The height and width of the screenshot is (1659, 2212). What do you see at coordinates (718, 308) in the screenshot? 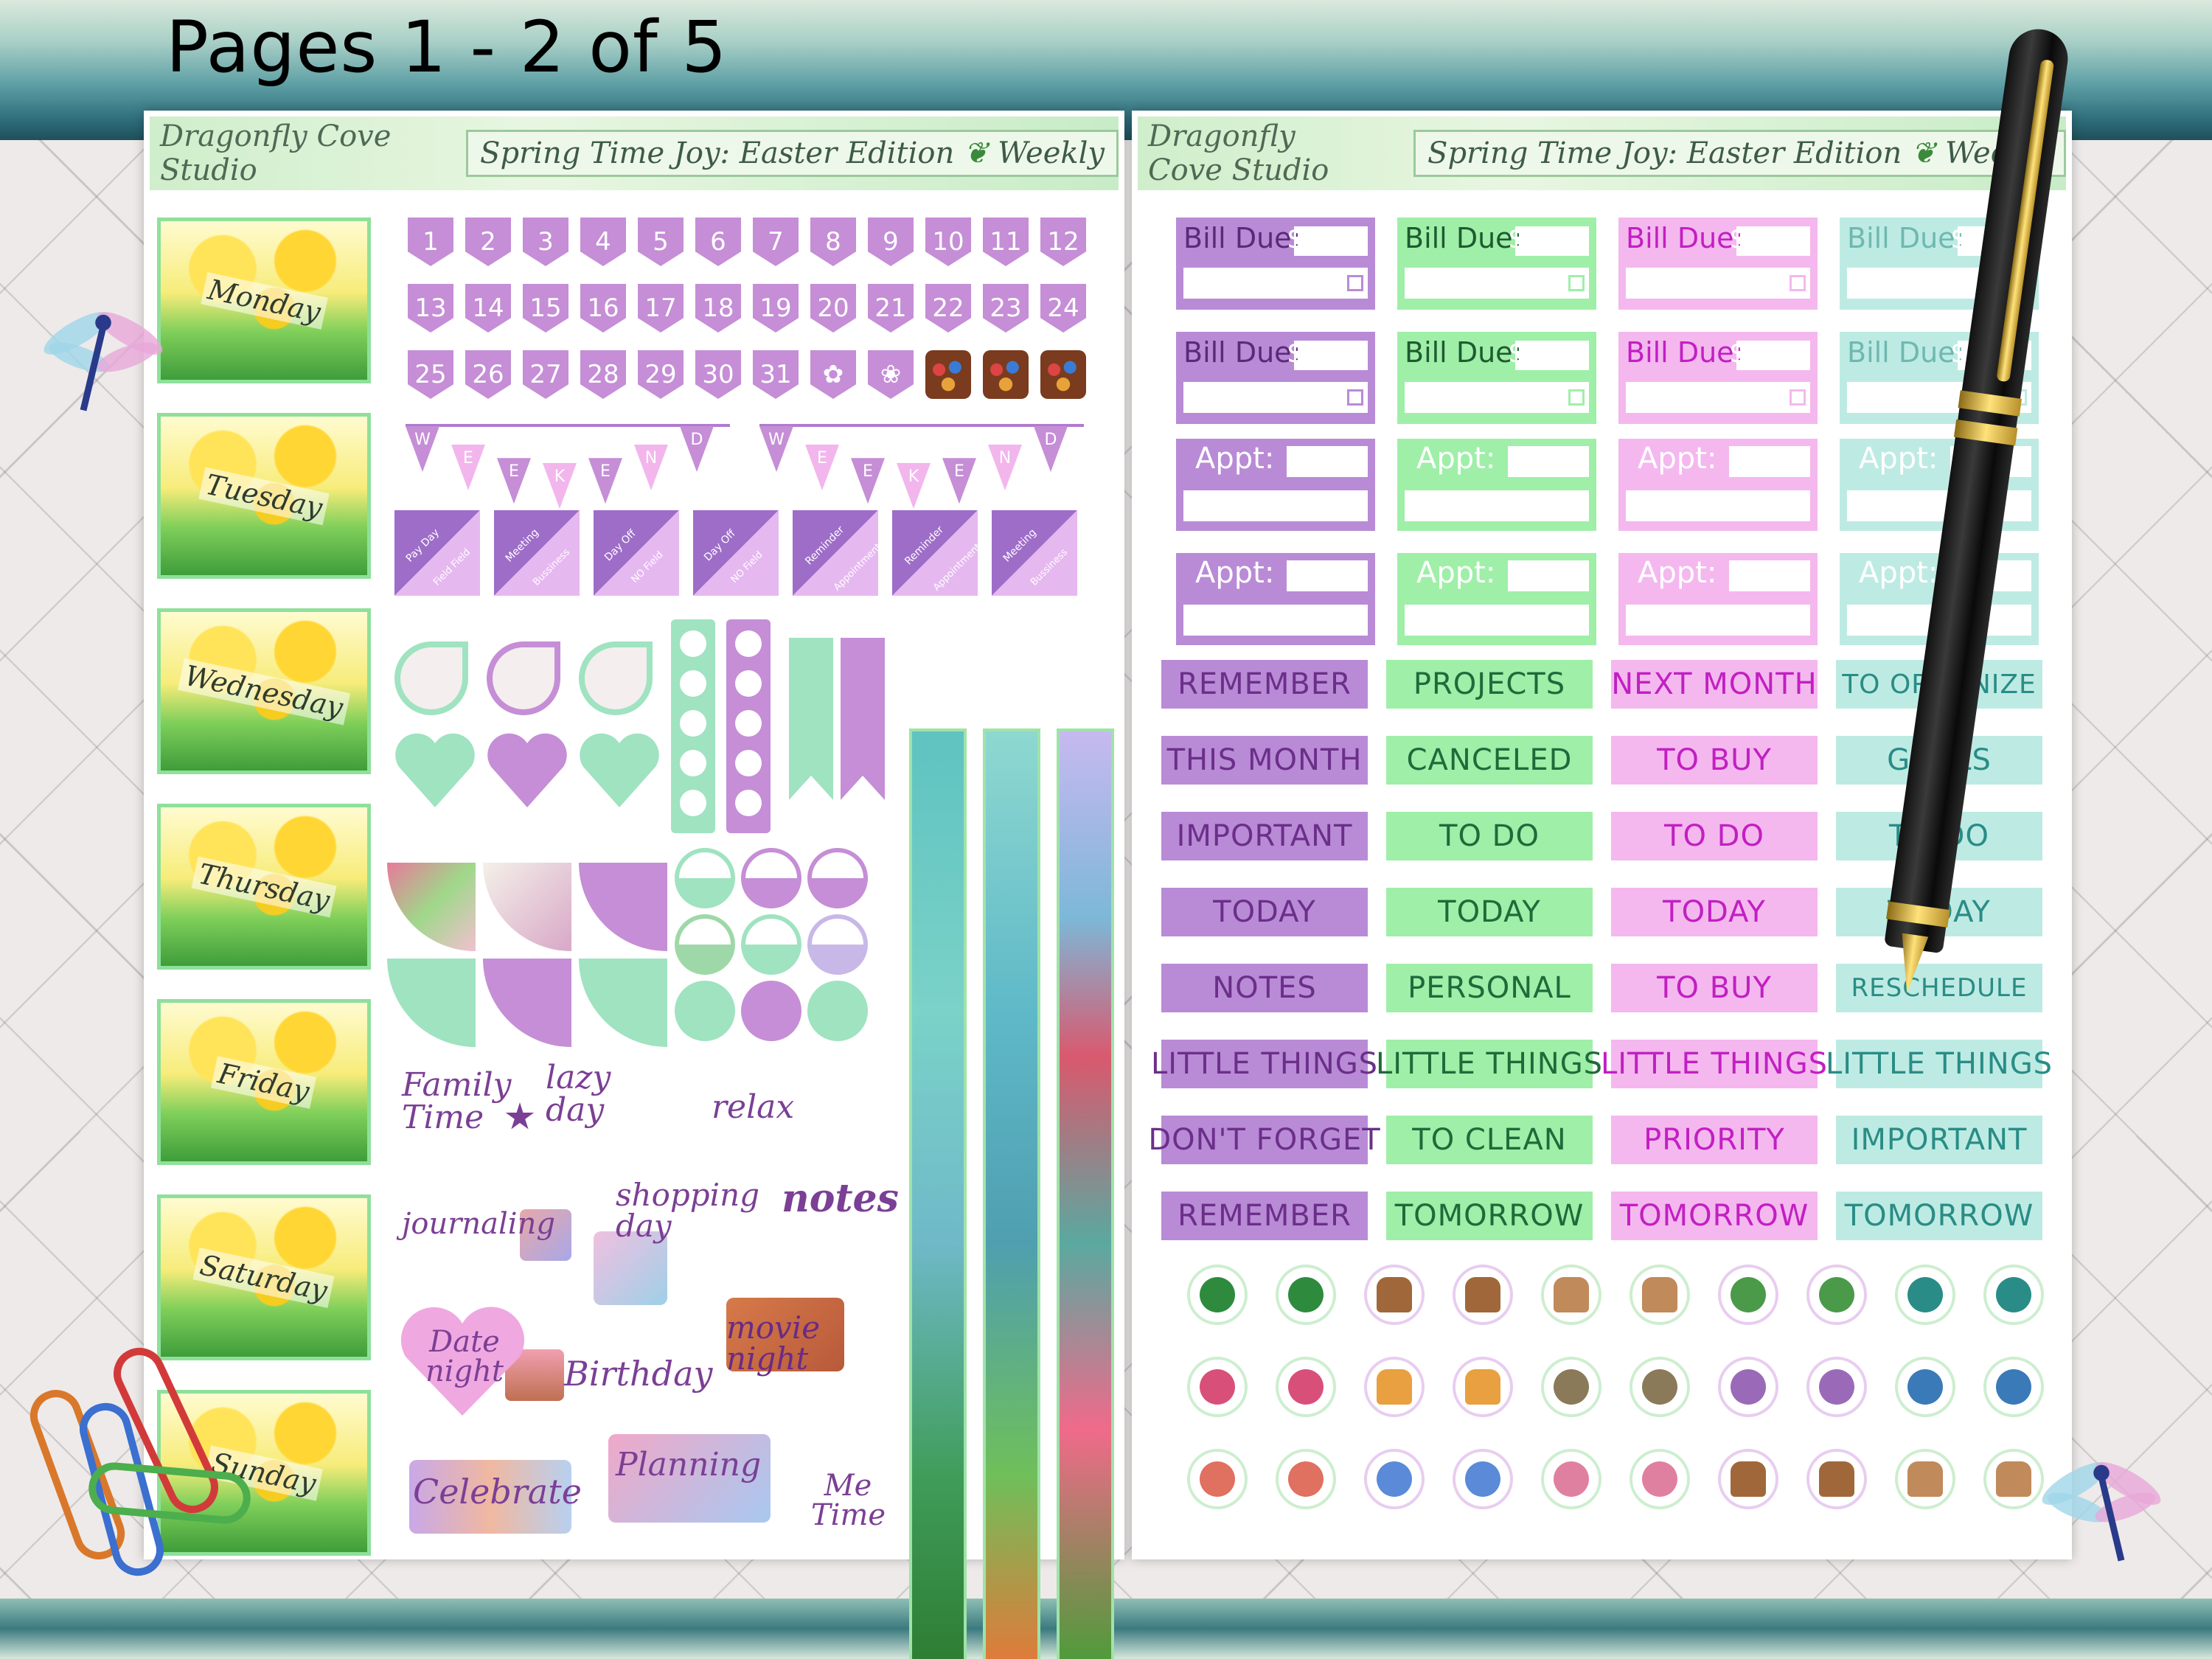
I see `date-number-tab: 18` at bounding box center [718, 308].